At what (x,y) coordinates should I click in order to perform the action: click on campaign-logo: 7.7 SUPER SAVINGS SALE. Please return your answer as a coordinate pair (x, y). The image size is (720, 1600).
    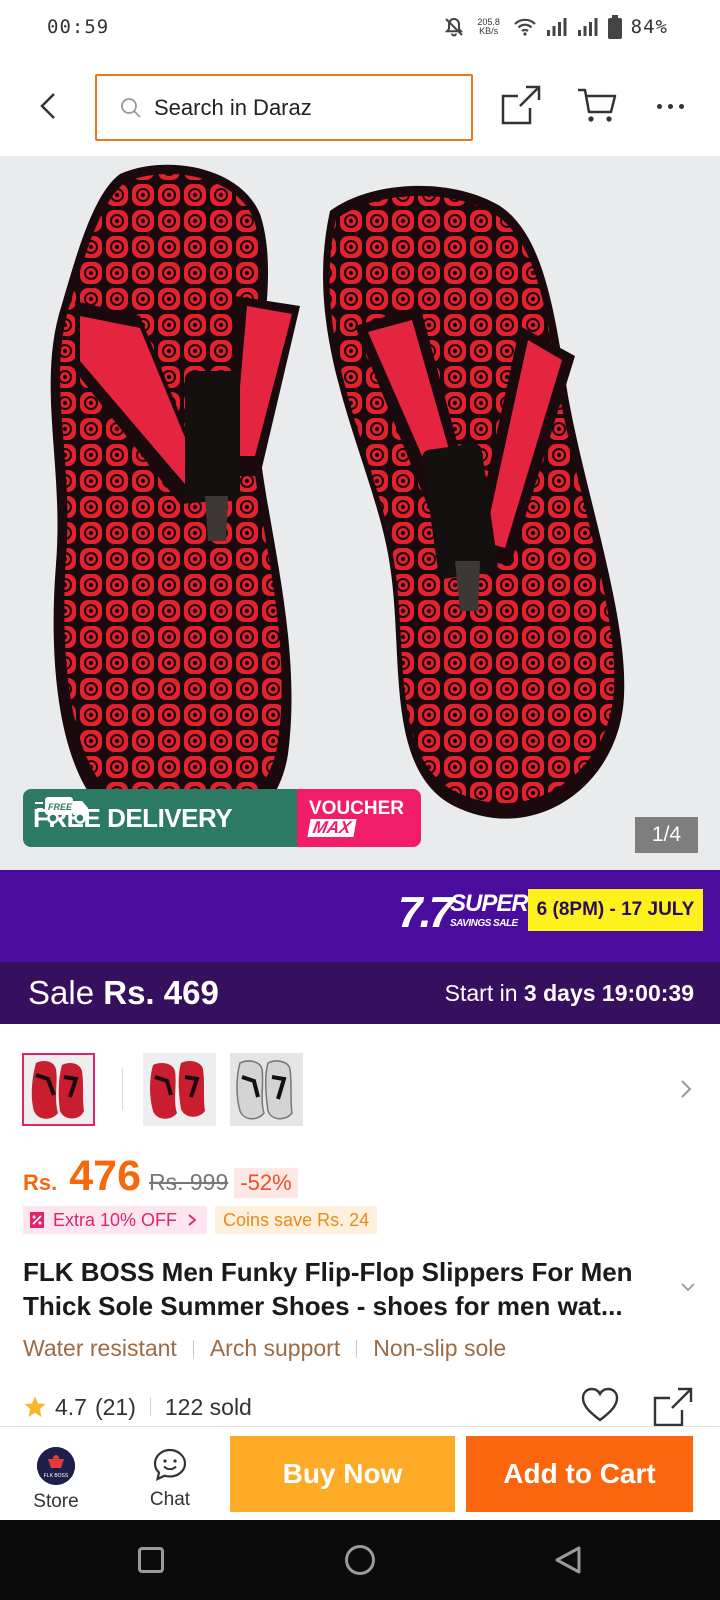
    Looking at the image, I should click on (463, 913).